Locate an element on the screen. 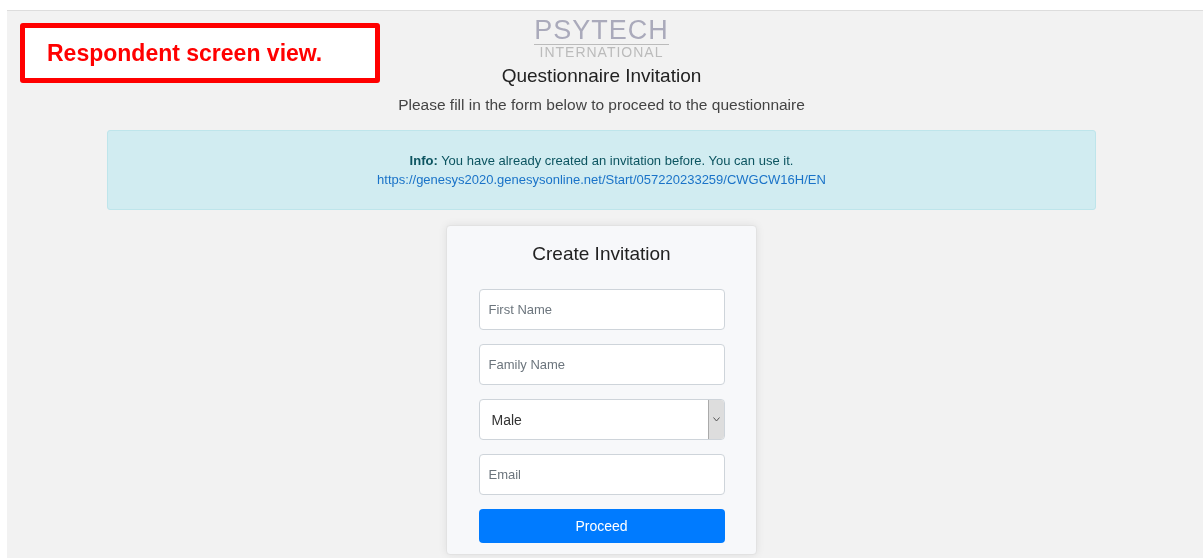 The width and height of the screenshot is (1203, 558). input-field: Family Name is located at coordinates (601, 364).